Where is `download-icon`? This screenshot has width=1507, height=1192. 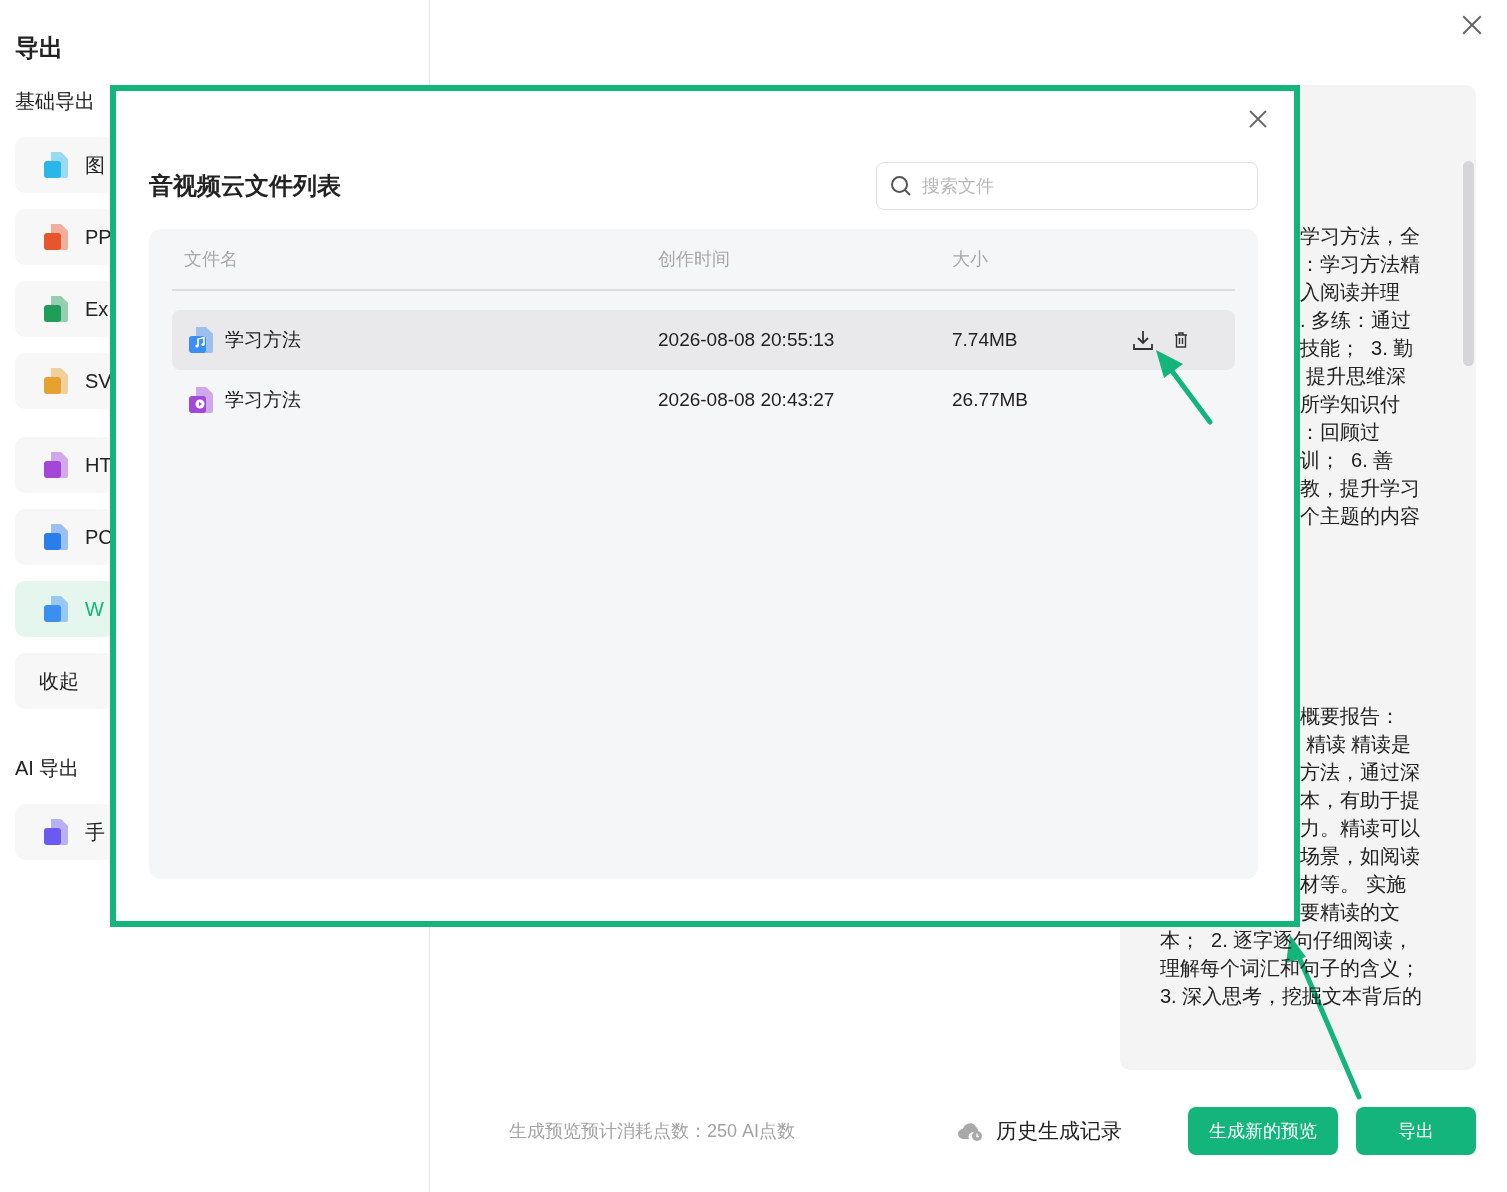 download-icon is located at coordinates (1143, 340).